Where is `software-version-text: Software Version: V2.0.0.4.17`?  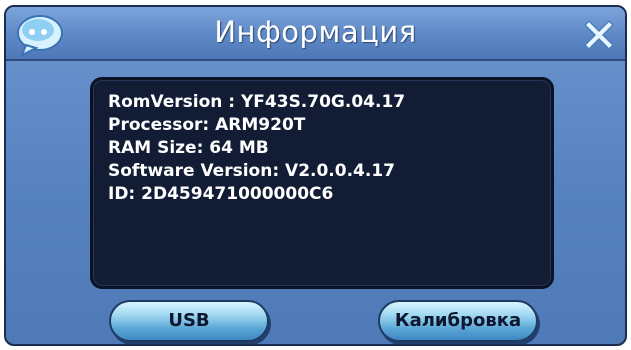
software-version-text: Software Version: V2.0.0.4.17 is located at coordinates (251, 171).